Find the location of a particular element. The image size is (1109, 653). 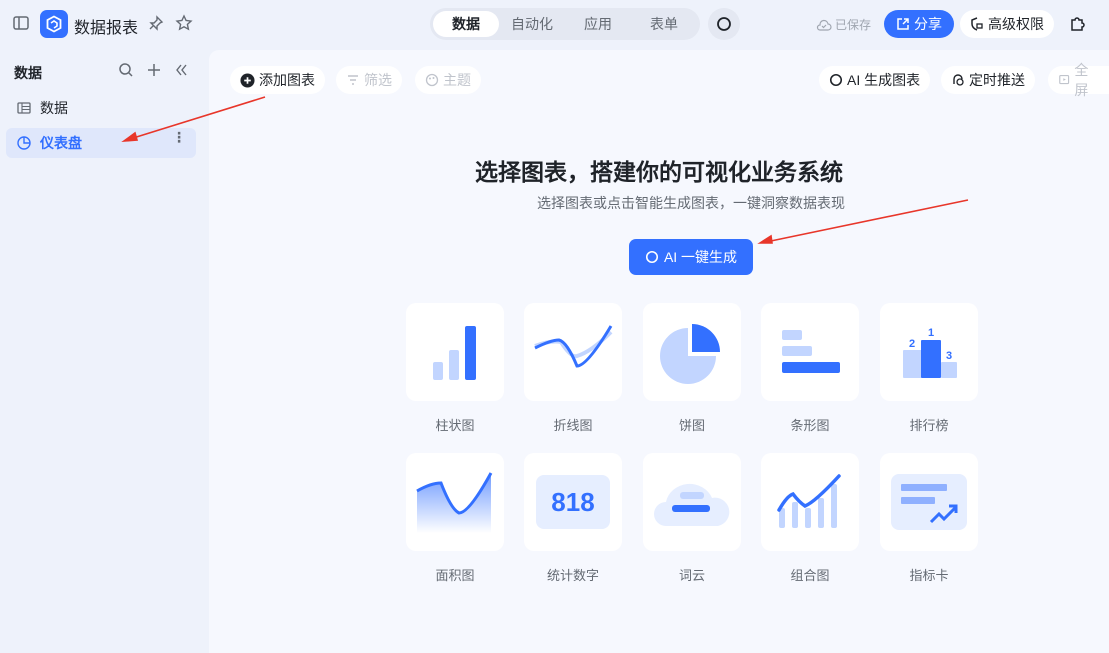

plus-circle-icon is located at coordinates (247, 80).